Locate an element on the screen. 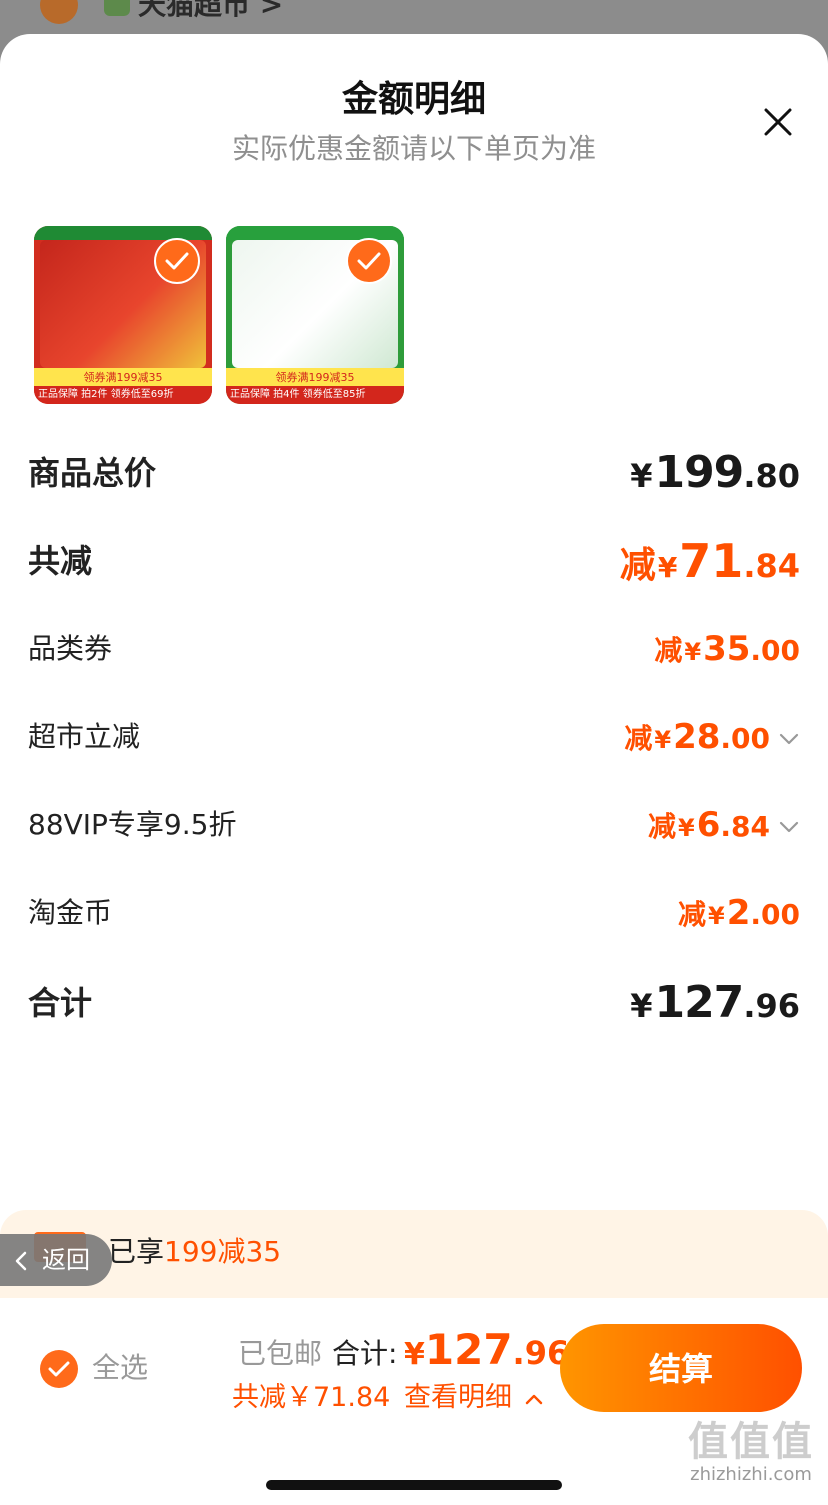 The width and height of the screenshot is (828, 1505). sheet-title: 金额明细 is located at coordinates (413, 99).